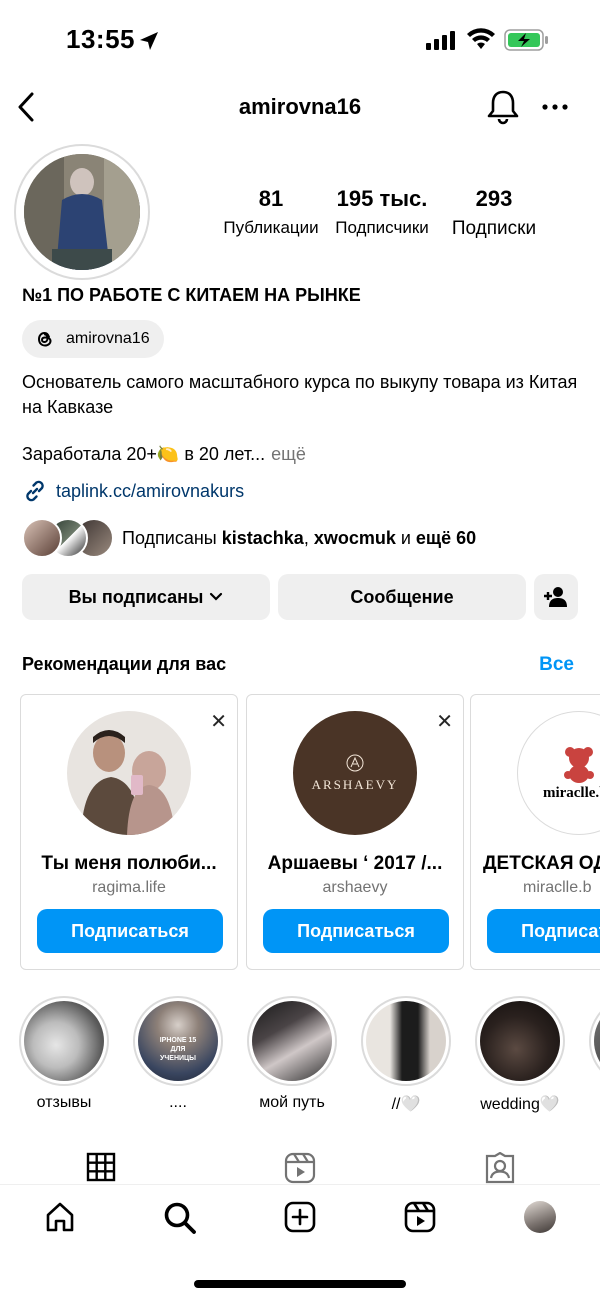  What do you see at coordinates (555, 107) in the screenshot?
I see `more-options-icon` at bounding box center [555, 107].